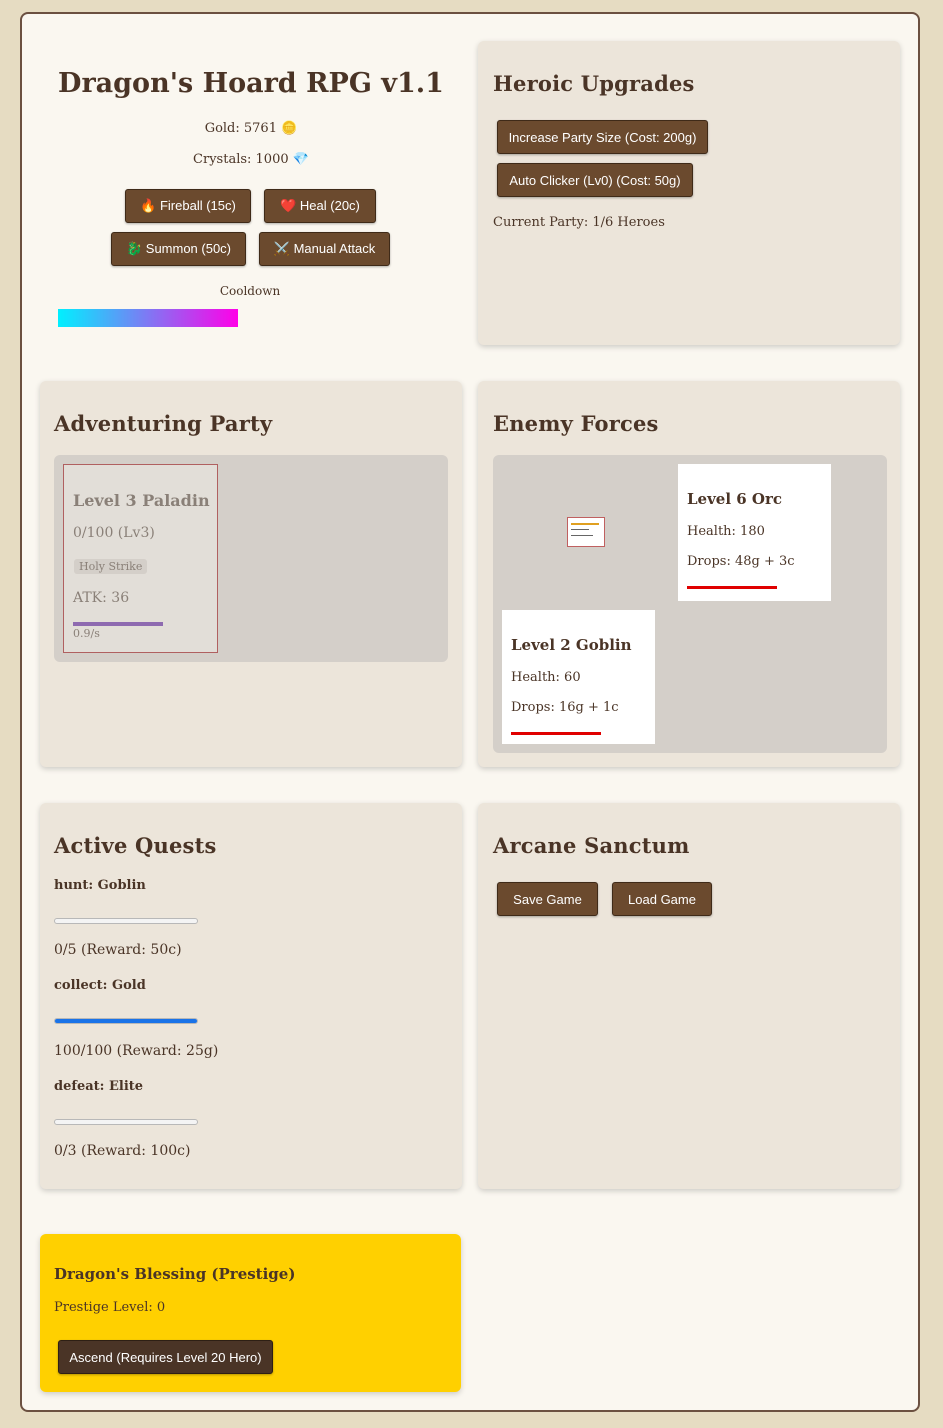 The width and height of the screenshot is (943, 1428). What do you see at coordinates (99, 1086) in the screenshot?
I see `quest-name: defeat: Elite` at bounding box center [99, 1086].